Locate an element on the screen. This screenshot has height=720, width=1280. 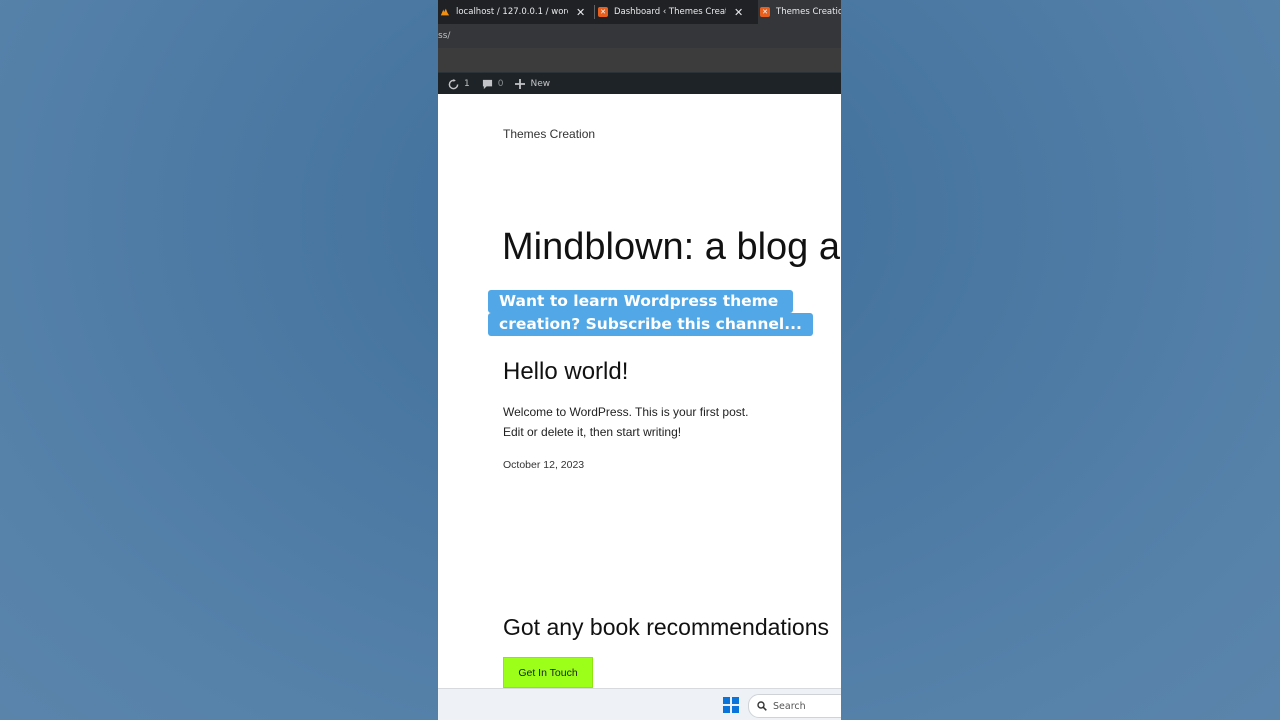
book-recommendations-heading: Got any book recommendations is located at coordinates (666, 627).